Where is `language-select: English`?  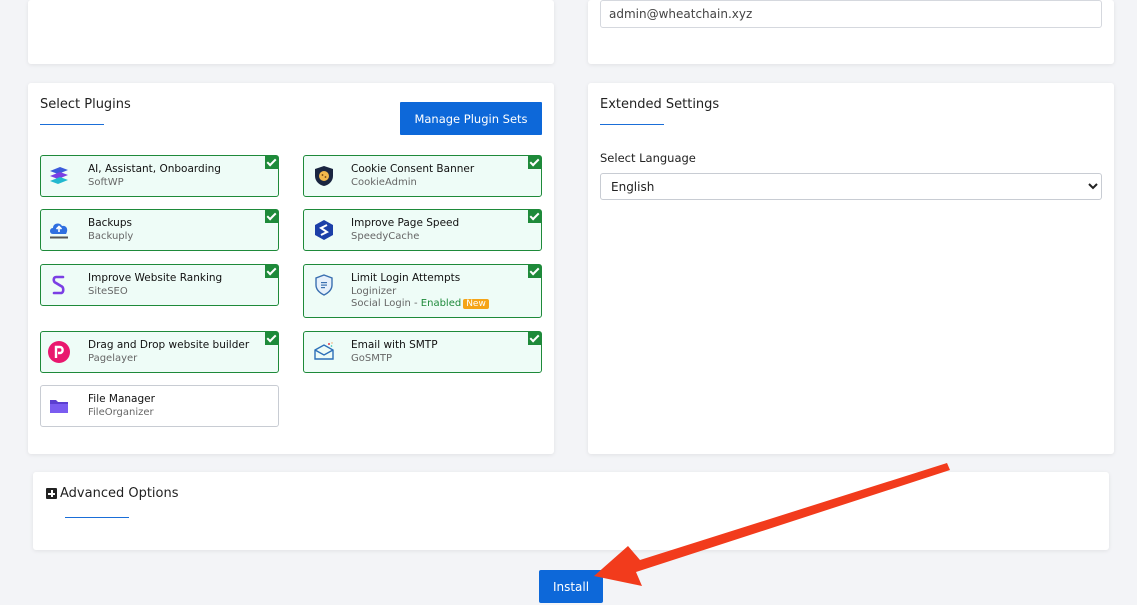 language-select: English is located at coordinates (851, 186).